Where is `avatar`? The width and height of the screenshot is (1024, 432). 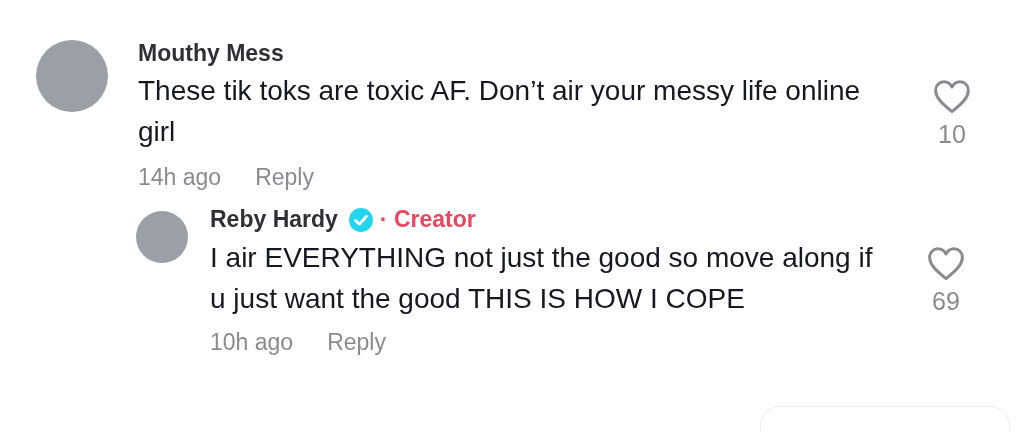
avatar is located at coordinates (162, 236).